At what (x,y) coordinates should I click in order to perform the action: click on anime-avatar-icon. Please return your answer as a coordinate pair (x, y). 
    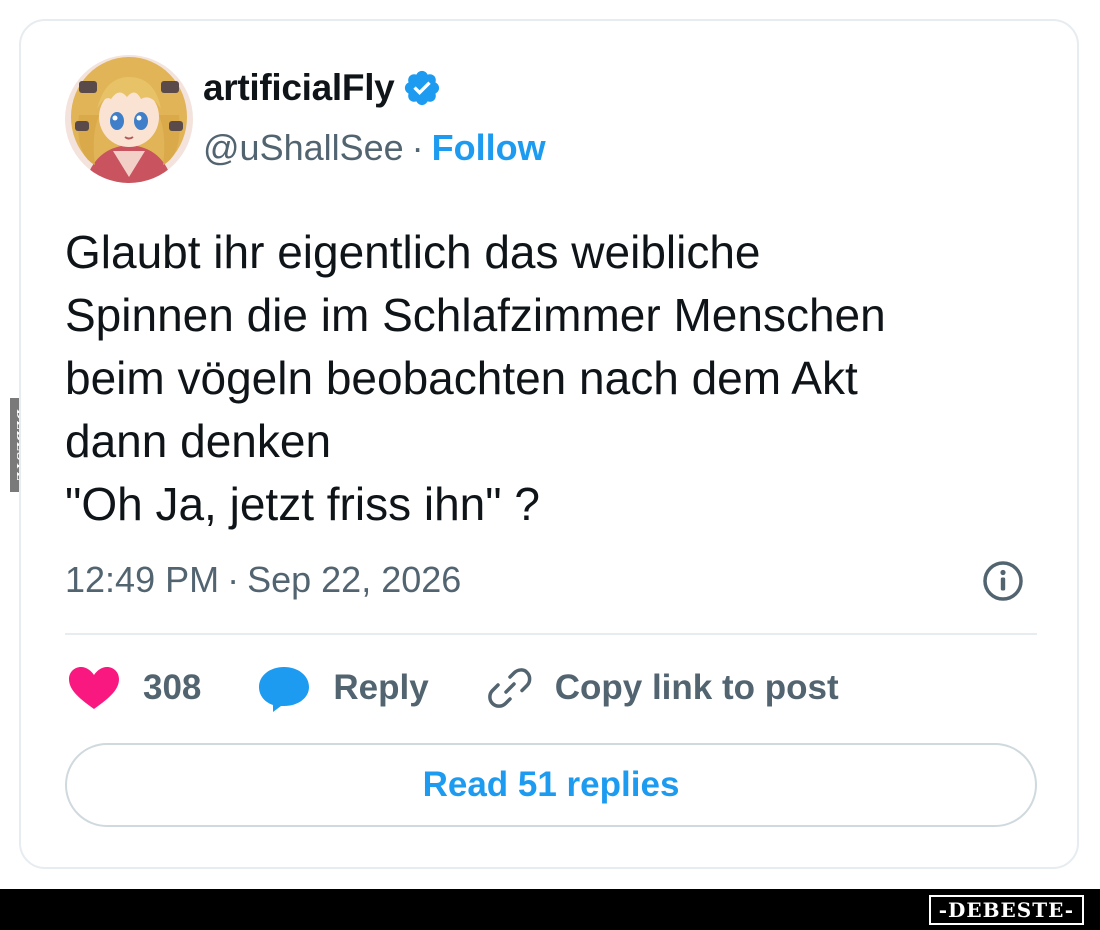
    Looking at the image, I should click on (129, 119).